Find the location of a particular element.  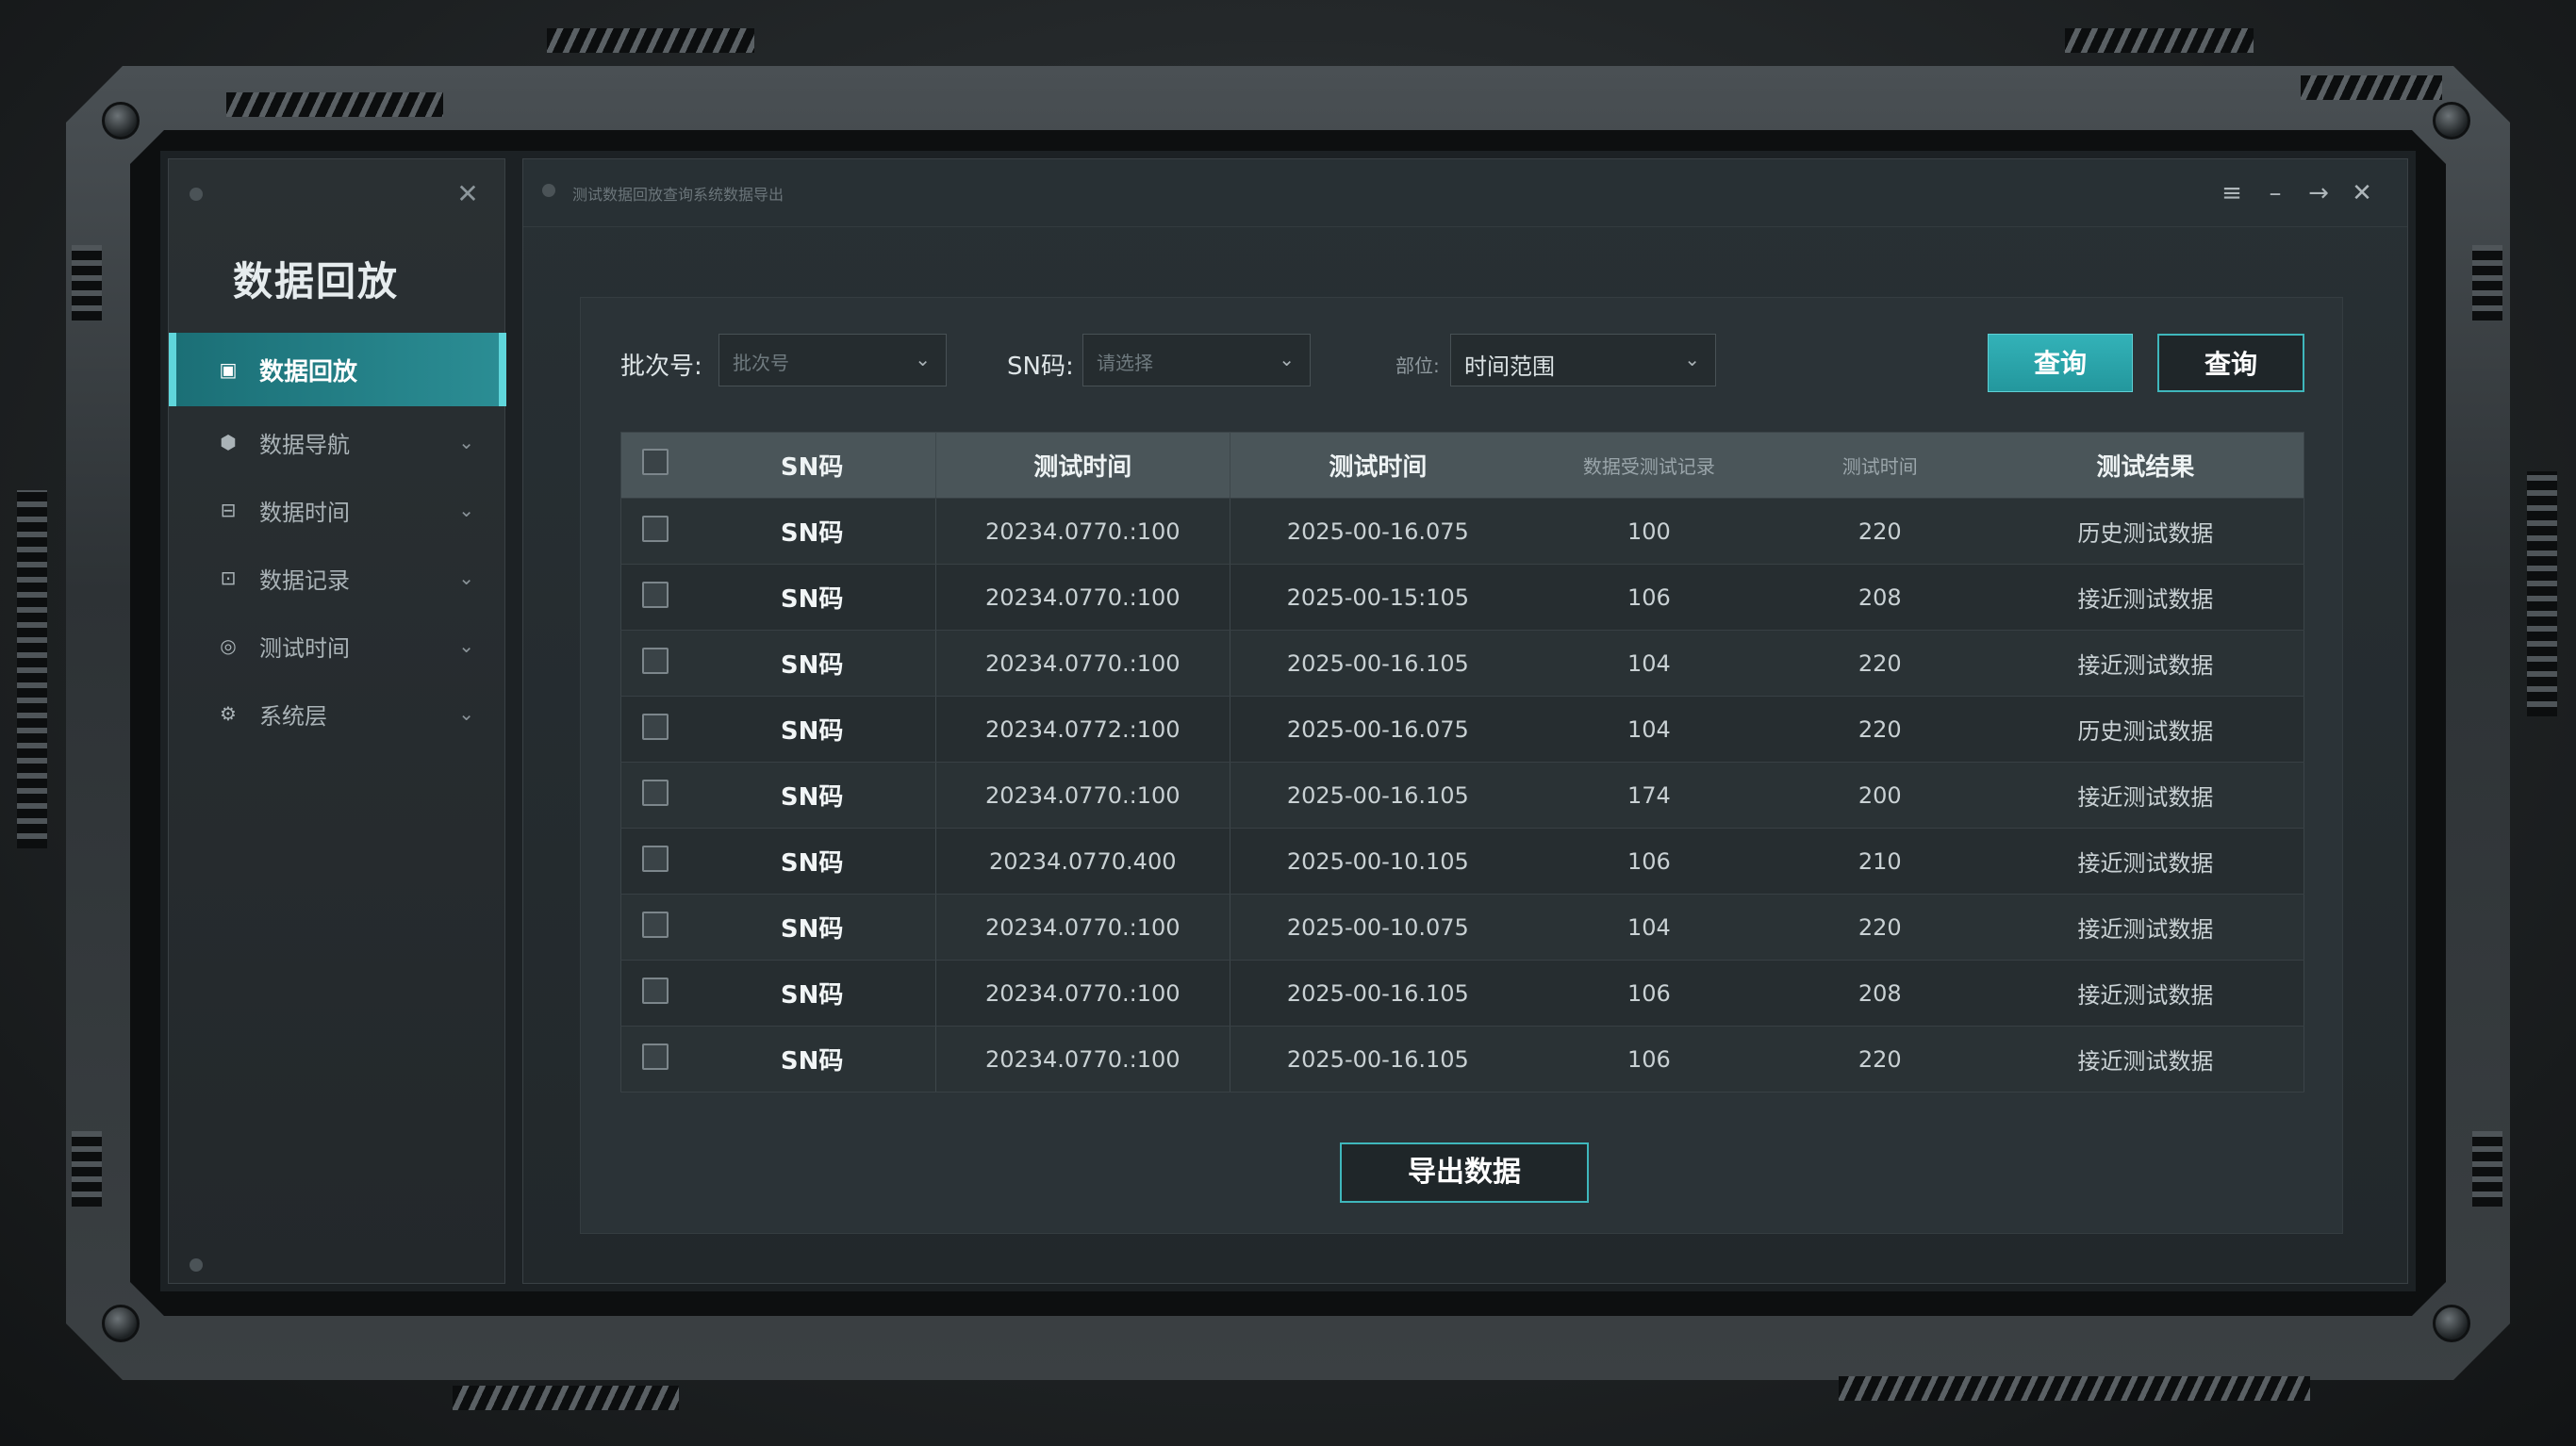

sidebar-menu: ▣ 数据回放 ⬢ 数据导航 ⌄ ⊟ 数据时间 ⌄ ⊡ 数据记录 ⌄ ◎ 测试时间 is located at coordinates (337, 540).